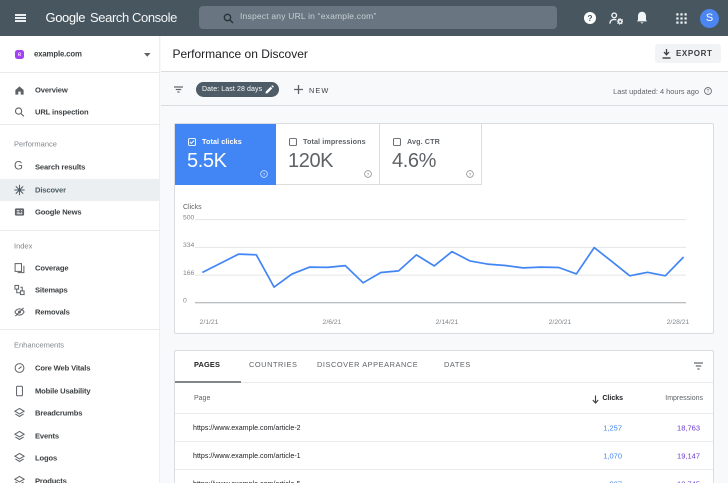  Describe the element at coordinates (332, 322) in the screenshot. I see `svg-text: 2/6/21` at that location.